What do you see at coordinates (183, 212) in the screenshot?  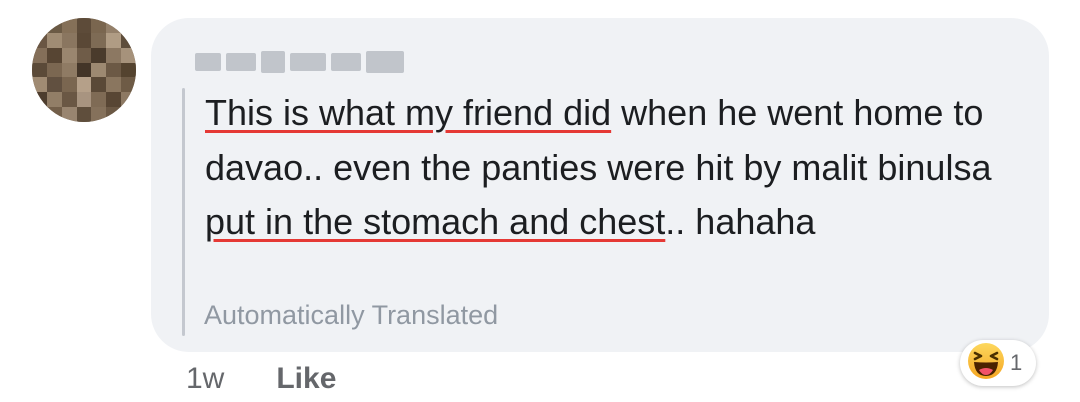 I see `translation-quote-bar` at bounding box center [183, 212].